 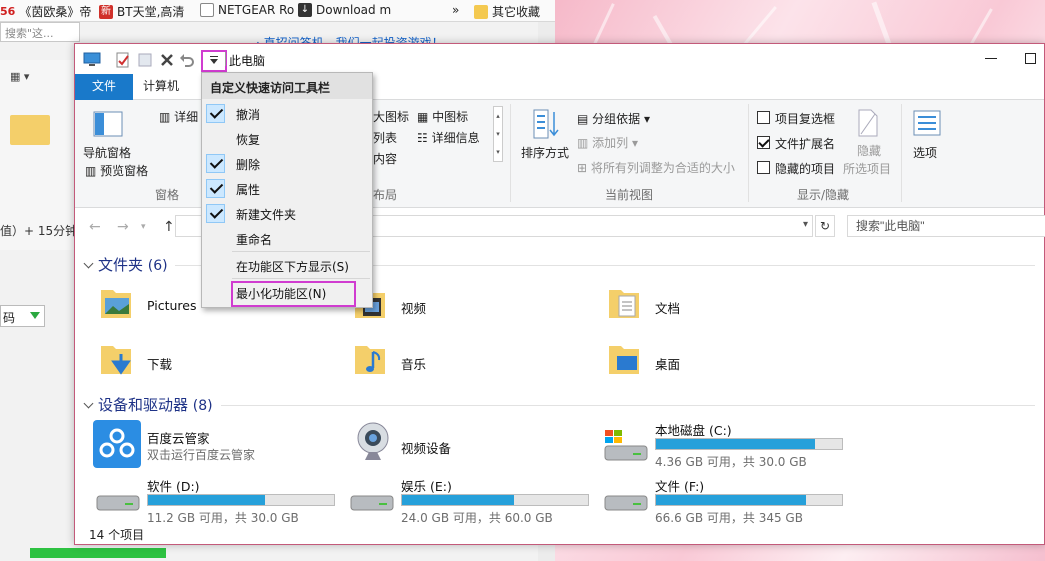 I want to click on download-icon: ↓, so click(x=305, y=10).